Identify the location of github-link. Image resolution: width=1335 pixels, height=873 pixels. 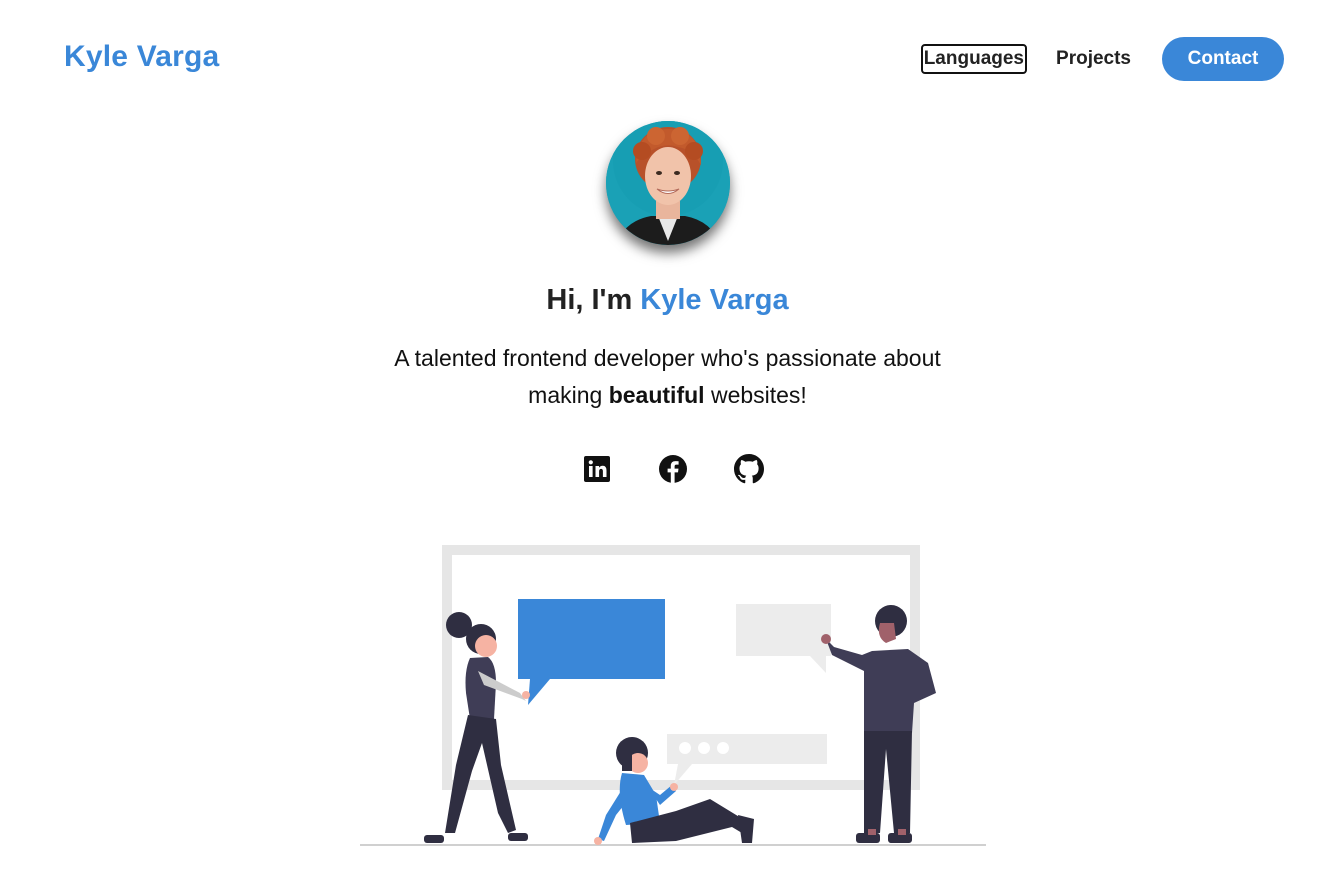
(748, 469).